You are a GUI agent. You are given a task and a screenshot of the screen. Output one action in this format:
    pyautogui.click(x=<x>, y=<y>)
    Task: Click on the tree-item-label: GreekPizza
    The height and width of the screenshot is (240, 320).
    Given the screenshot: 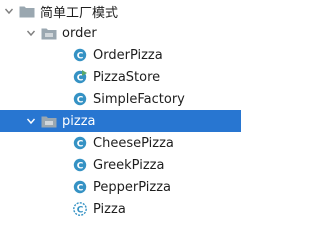 What is the action you would take?
    pyautogui.click(x=129, y=165)
    